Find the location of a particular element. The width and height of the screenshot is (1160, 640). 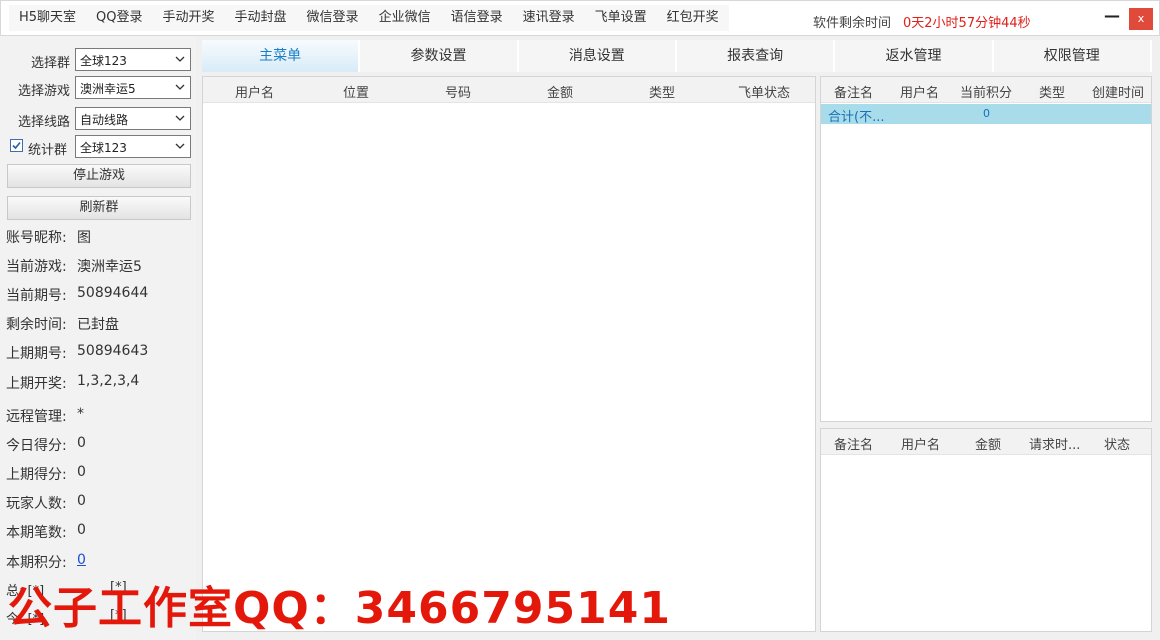

column-header: 创建时间 is located at coordinates (1118, 91).